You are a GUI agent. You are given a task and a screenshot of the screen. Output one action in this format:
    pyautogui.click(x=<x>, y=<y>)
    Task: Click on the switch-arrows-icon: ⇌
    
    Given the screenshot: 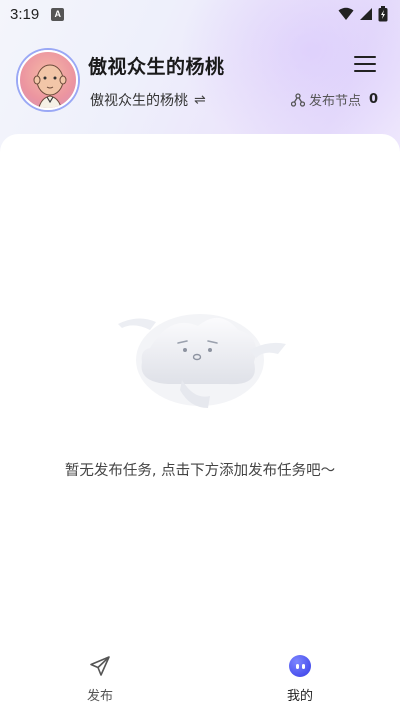 What is the action you would take?
    pyautogui.click(x=200, y=100)
    